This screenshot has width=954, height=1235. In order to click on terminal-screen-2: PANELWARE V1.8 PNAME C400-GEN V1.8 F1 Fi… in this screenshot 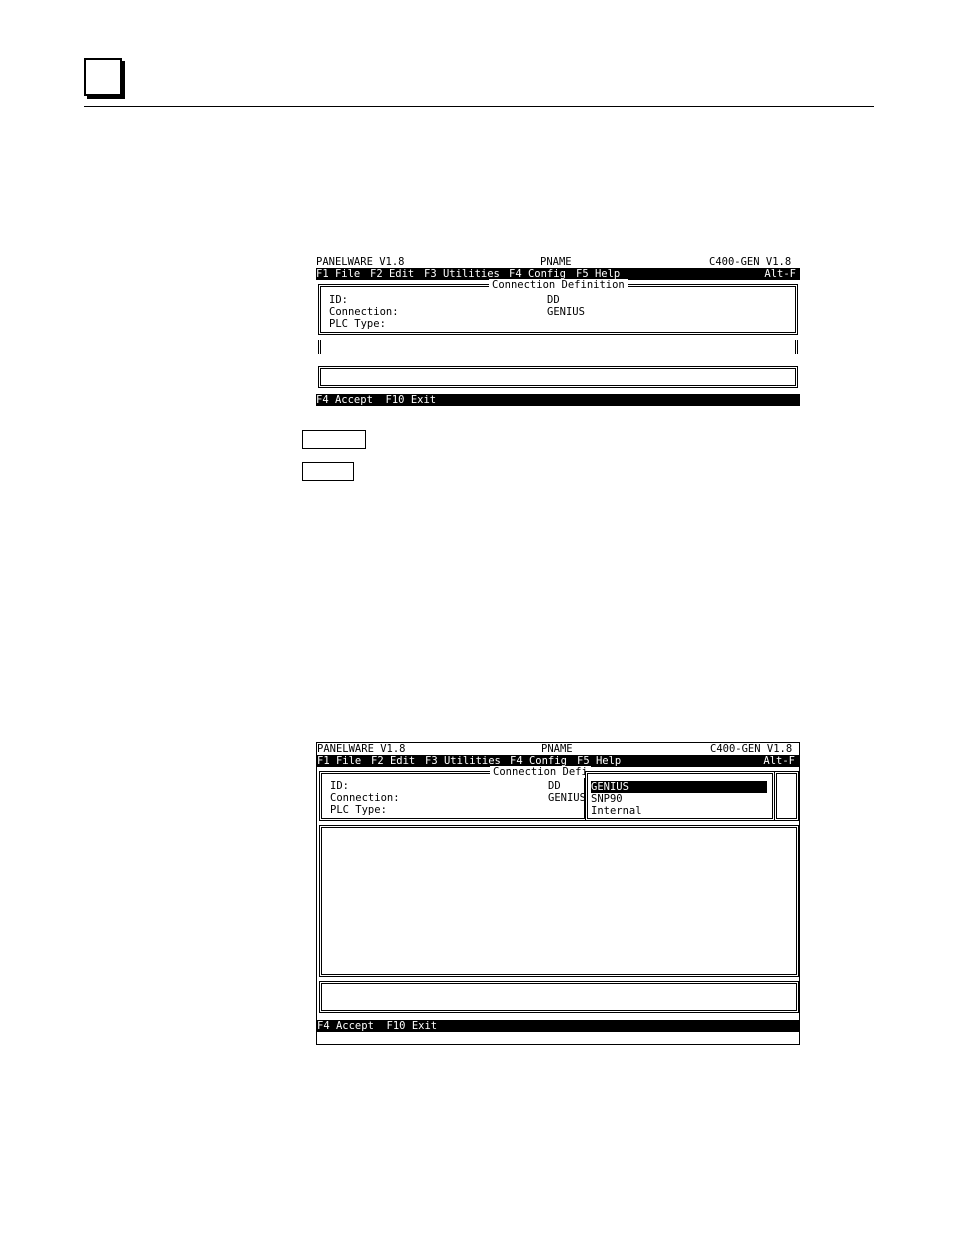, I will do `click(558, 893)`.